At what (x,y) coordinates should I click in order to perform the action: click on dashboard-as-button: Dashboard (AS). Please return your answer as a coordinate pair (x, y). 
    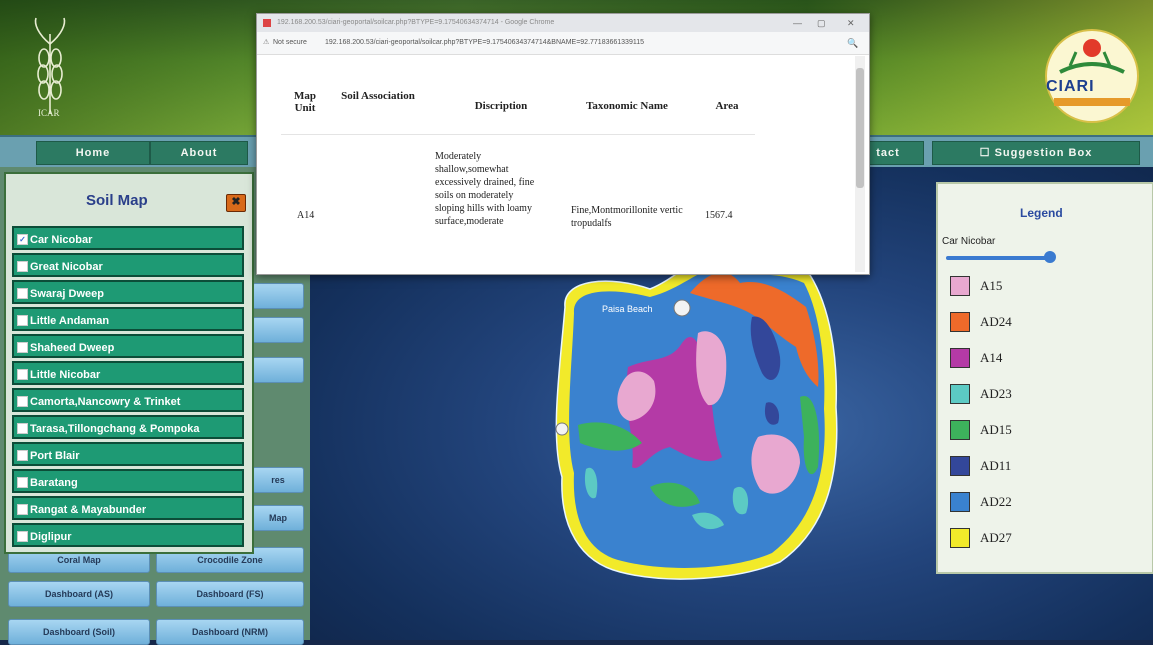
    Looking at the image, I should click on (79, 594).